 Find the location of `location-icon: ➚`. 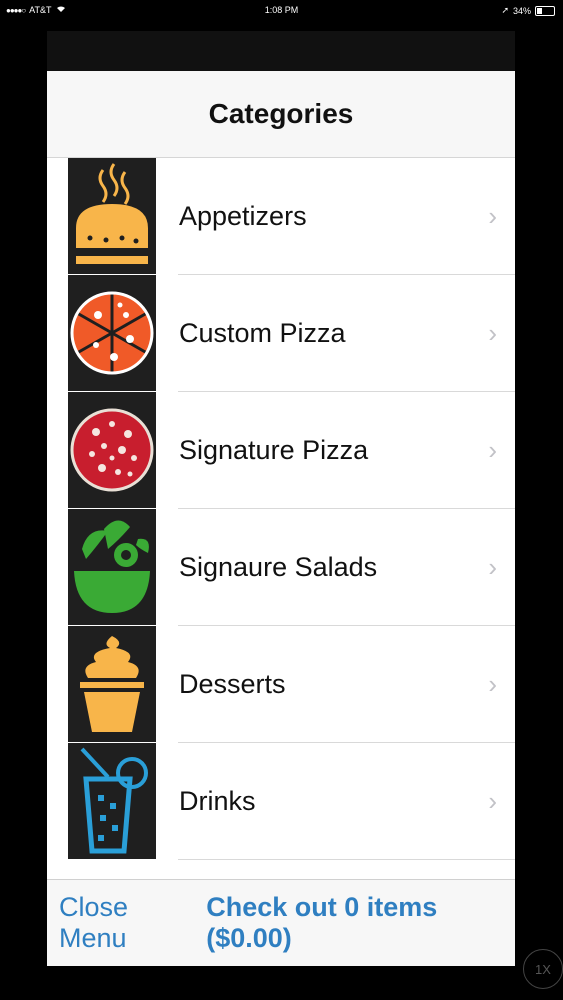

location-icon: ➚ is located at coordinates (505, 10).